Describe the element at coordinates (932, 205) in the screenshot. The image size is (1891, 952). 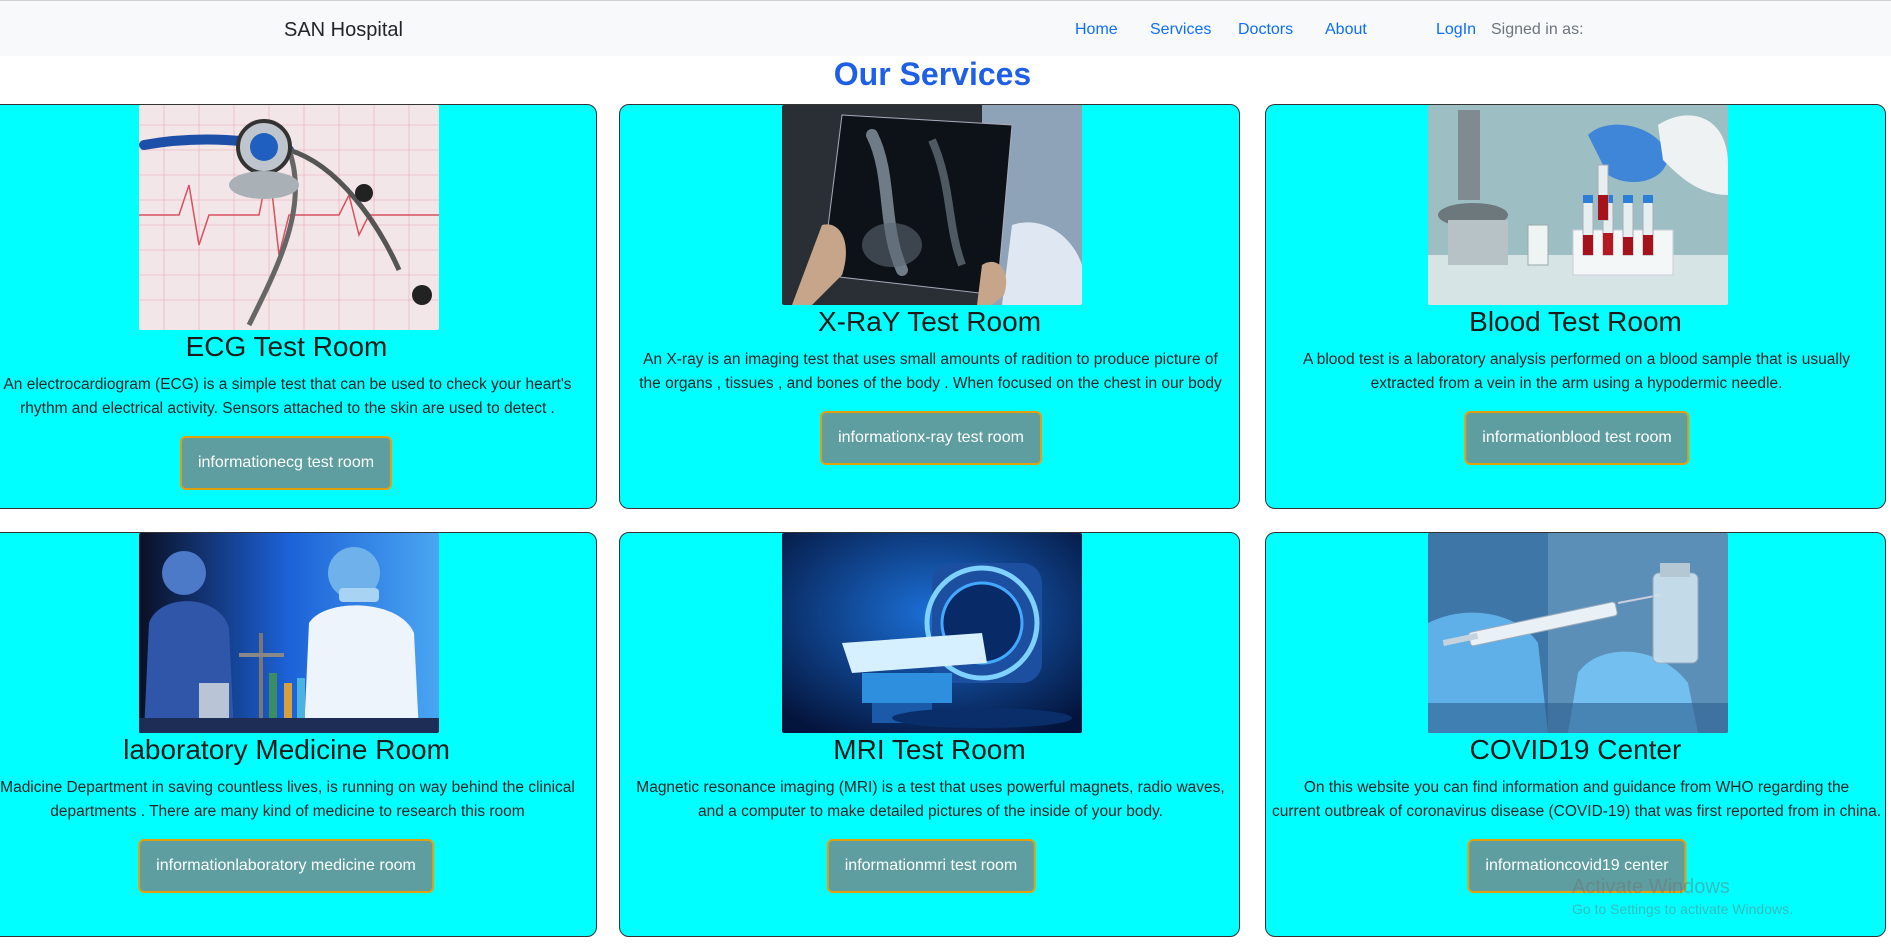
I see `xray-image` at that location.